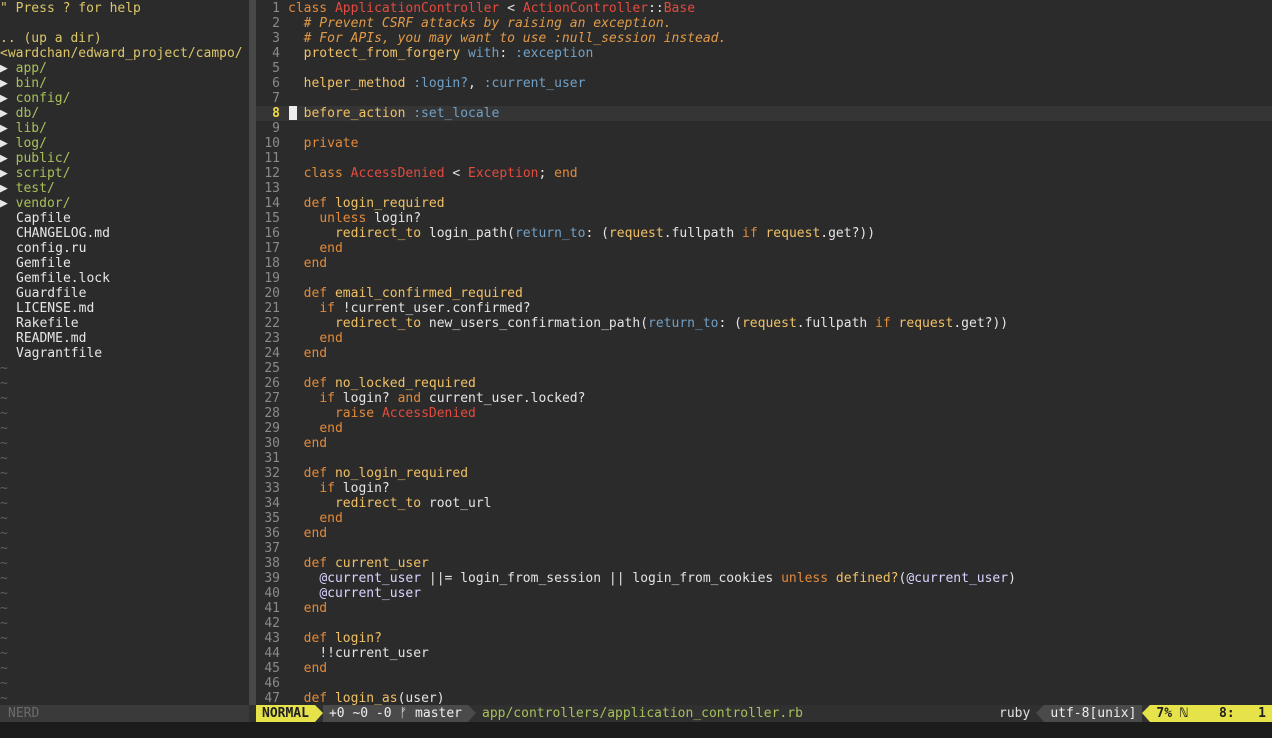 Image resolution: width=1272 pixels, height=738 pixels. What do you see at coordinates (764, 263) in the screenshot?
I see `code-line: 18 end` at bounding box center [764, 263].